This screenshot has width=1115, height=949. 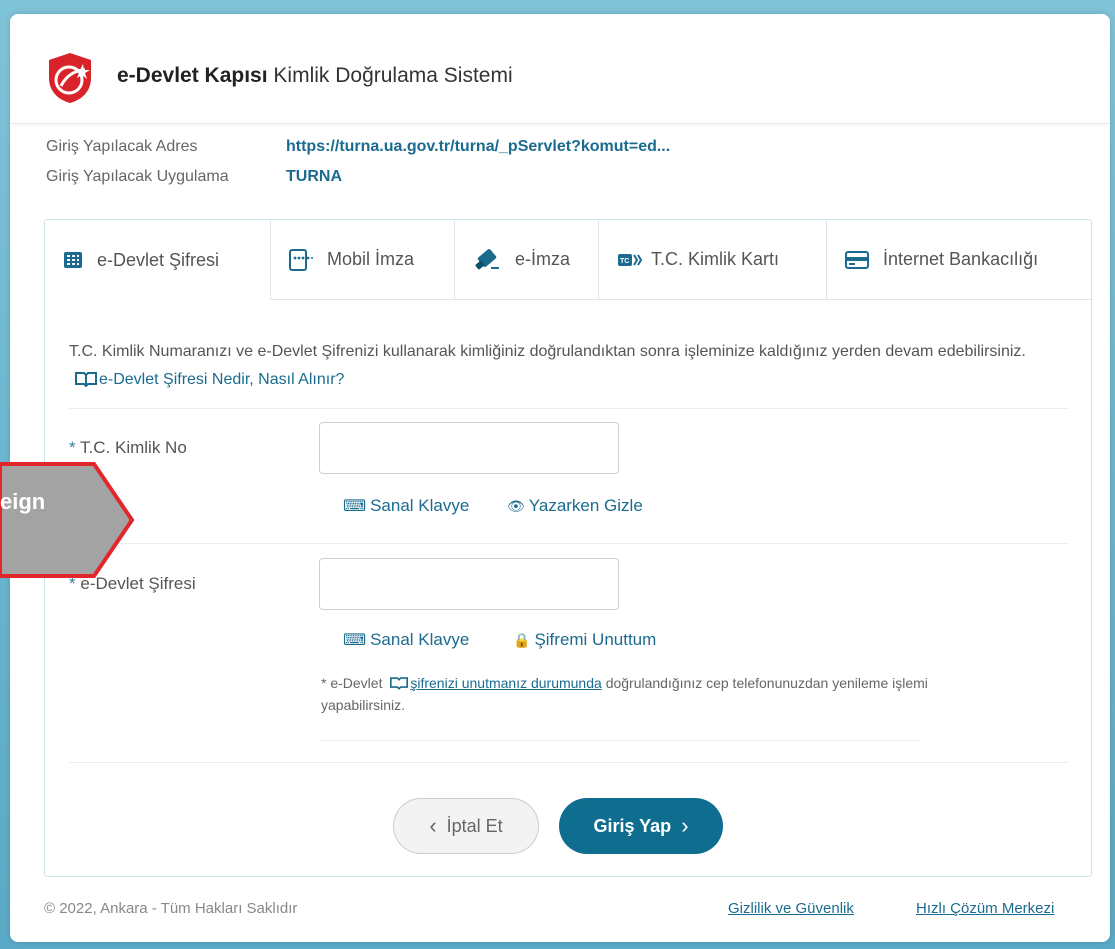 What do you see at coordinates (23, 501) in the screenshot?
I see `overlay-text: eign` at bounding box center [23, 501].